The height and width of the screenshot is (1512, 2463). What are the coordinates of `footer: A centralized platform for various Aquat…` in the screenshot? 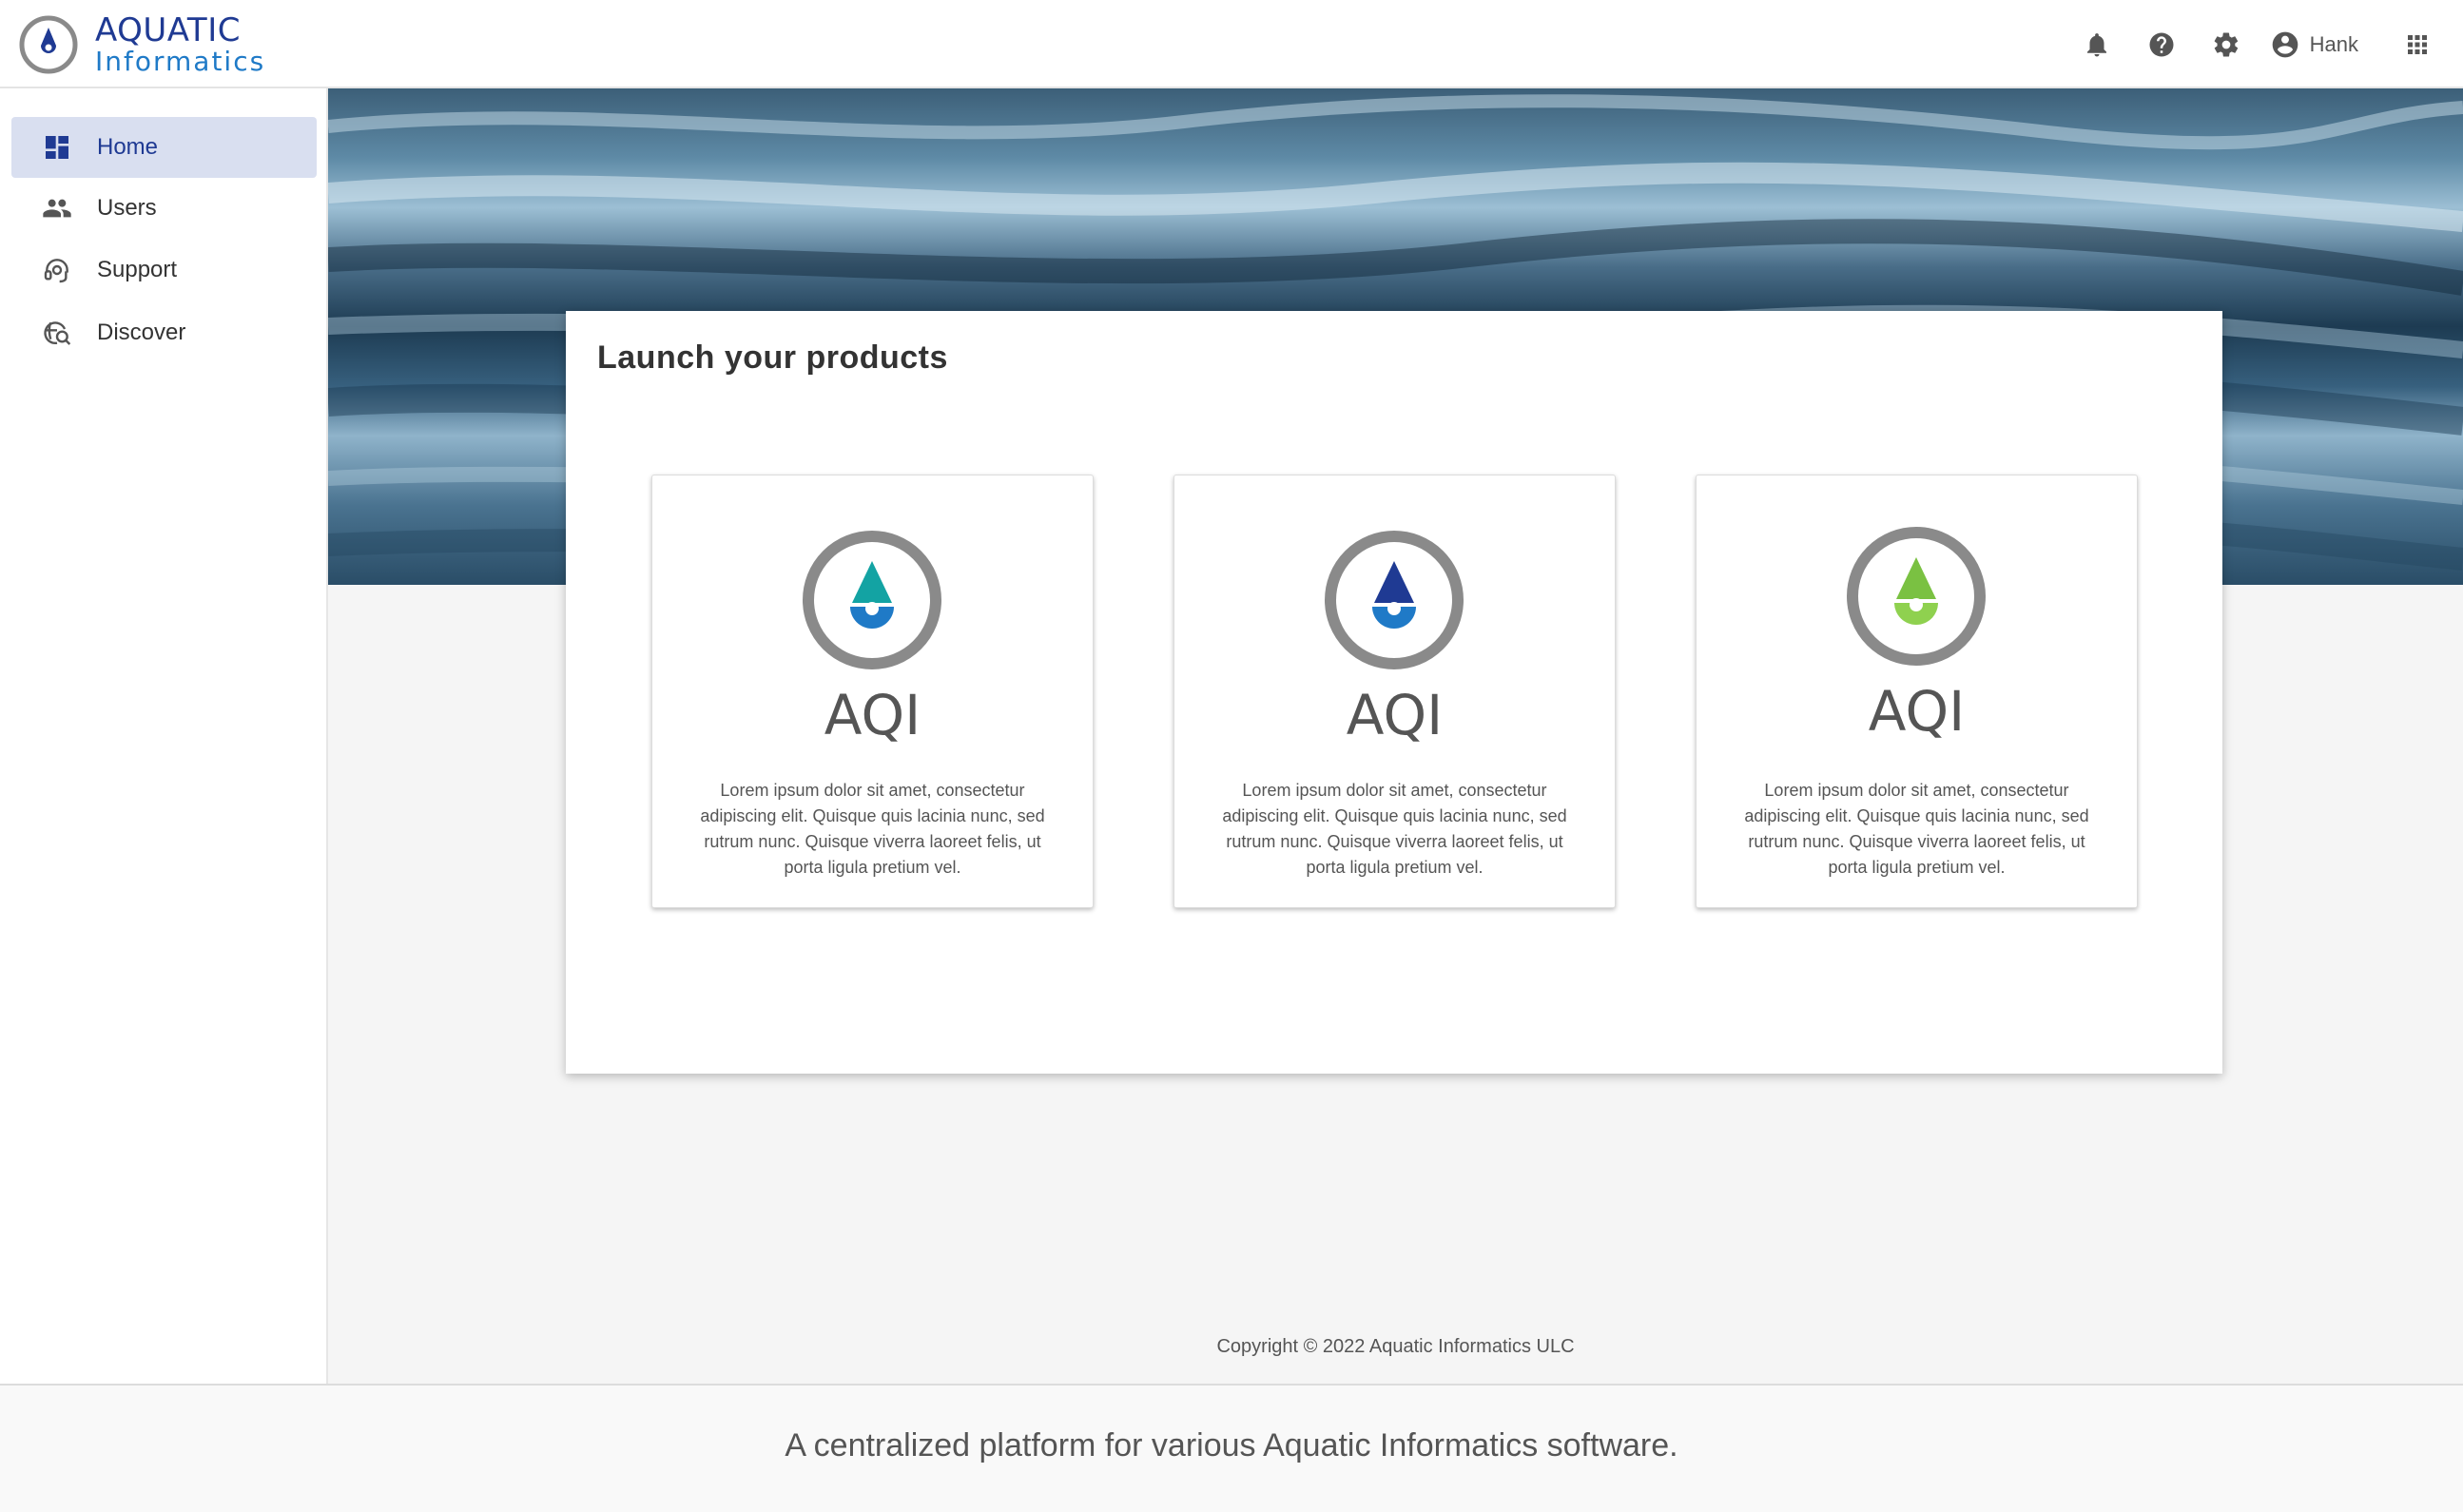 It's located at (1232, 1448).